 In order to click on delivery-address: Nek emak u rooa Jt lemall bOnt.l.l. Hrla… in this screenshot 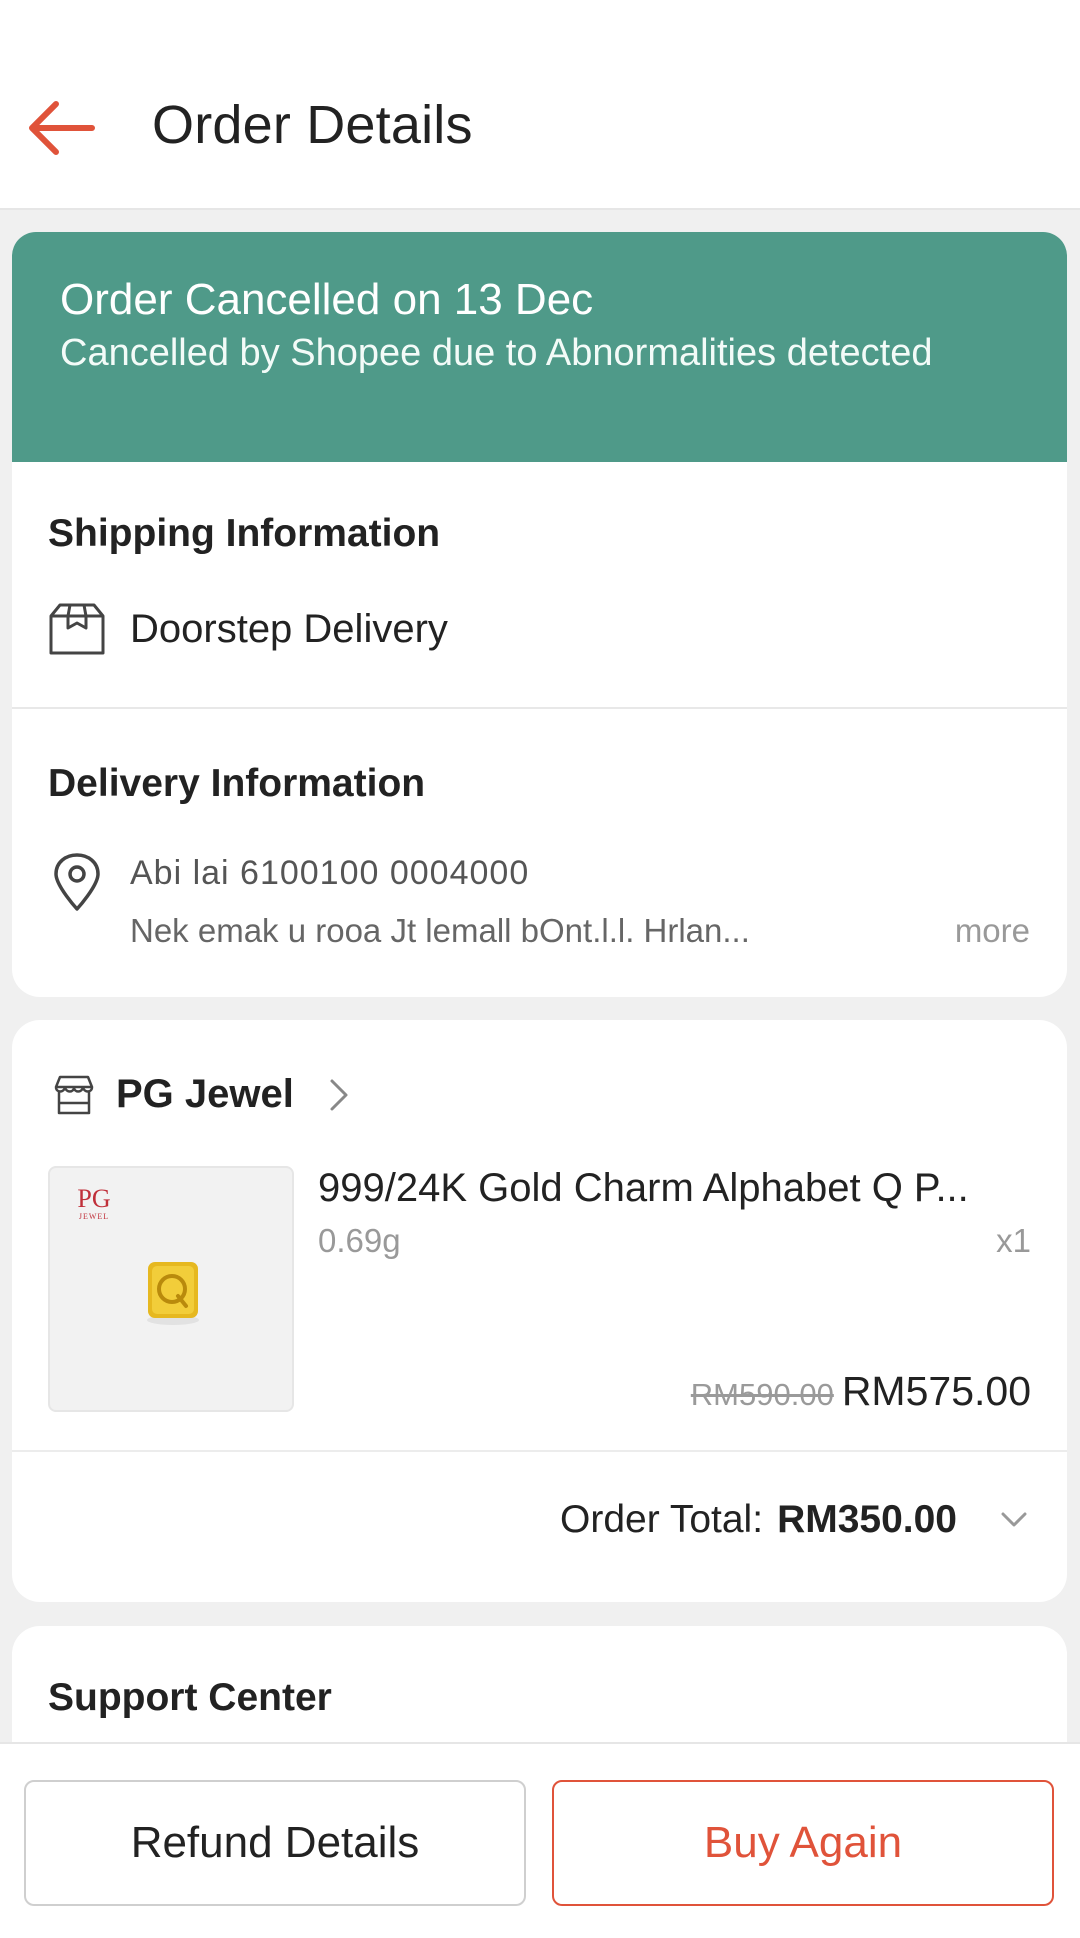, I will do `click(440, 930)`.